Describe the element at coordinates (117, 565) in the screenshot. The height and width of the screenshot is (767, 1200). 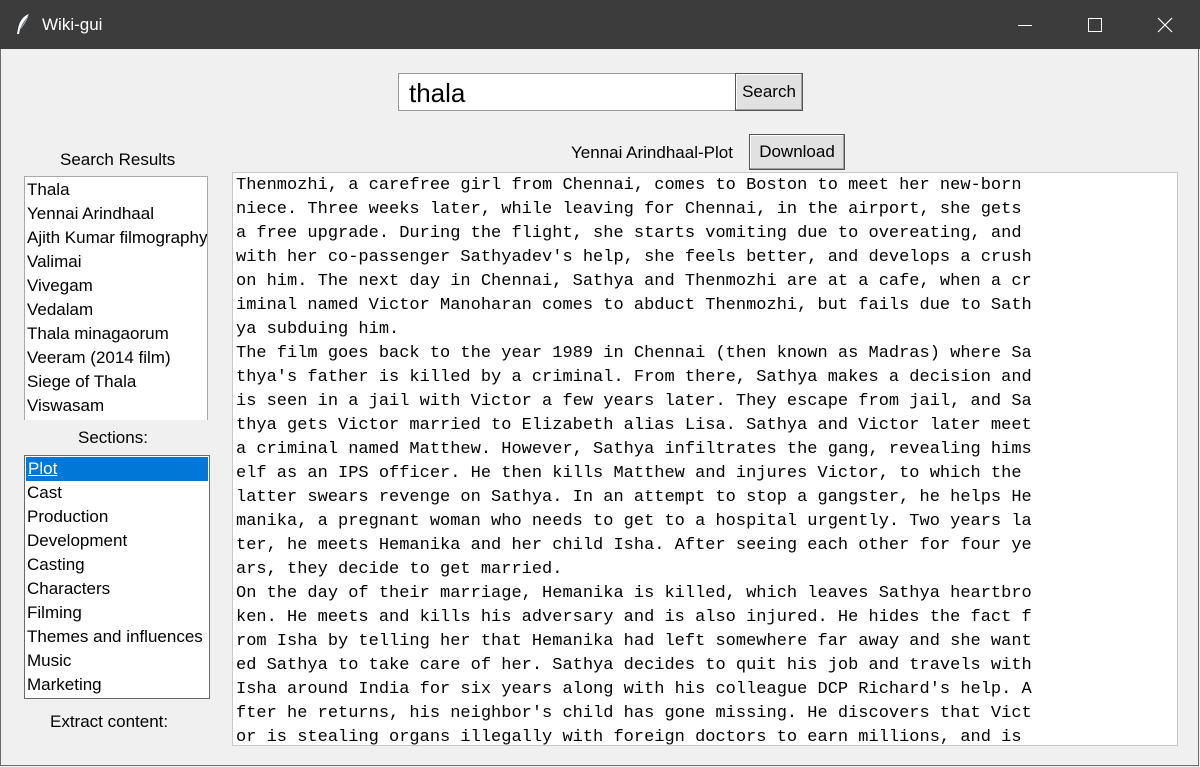
I see `section-item: Casting` at that location.